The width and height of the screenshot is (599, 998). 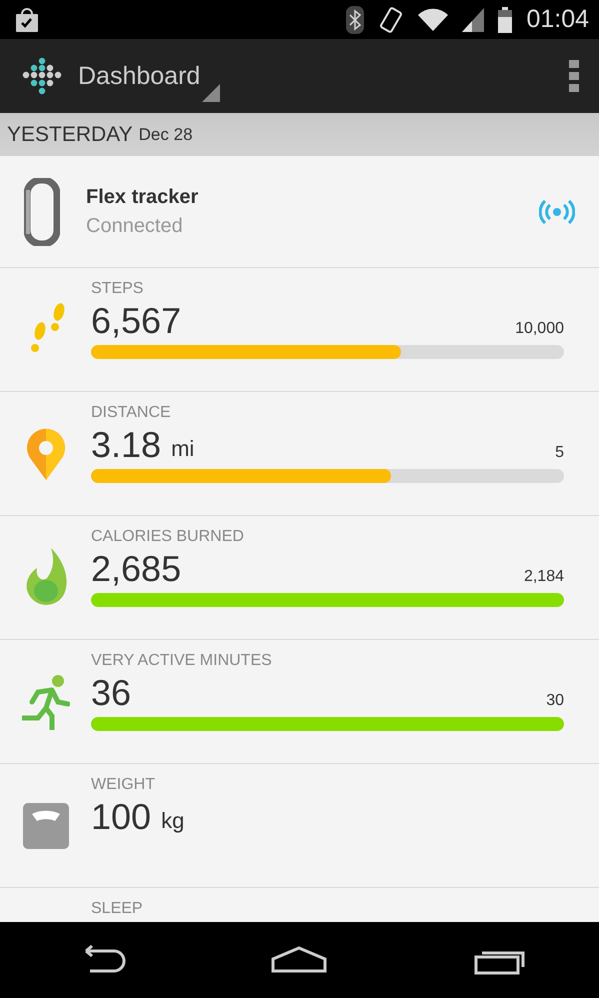 I want to click on stat-label: STEPS, so click(x=117, y=289).